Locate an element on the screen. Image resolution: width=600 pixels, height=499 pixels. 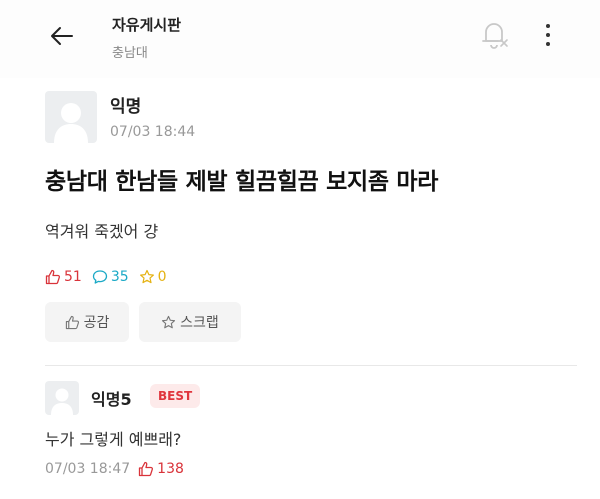
comment-author-avatar is located at coordinates (62, 398).